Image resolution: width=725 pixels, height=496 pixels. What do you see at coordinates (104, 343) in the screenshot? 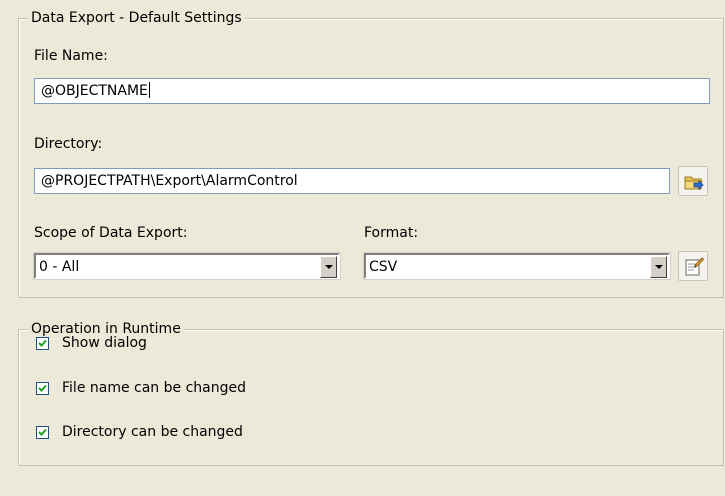
I see `show-dialog-label: Show dialog` at bounding box center [104, 343].